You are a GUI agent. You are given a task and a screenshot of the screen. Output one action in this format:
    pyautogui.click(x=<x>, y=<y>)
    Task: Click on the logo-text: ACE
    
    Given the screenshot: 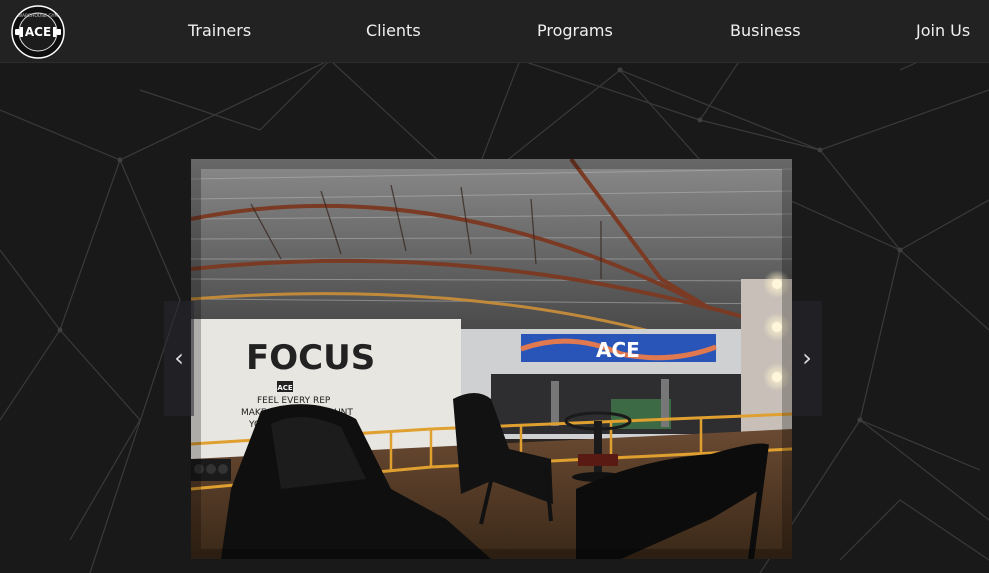 What is the action you would take?
    pyautogui.click(x=38, y=32)
    